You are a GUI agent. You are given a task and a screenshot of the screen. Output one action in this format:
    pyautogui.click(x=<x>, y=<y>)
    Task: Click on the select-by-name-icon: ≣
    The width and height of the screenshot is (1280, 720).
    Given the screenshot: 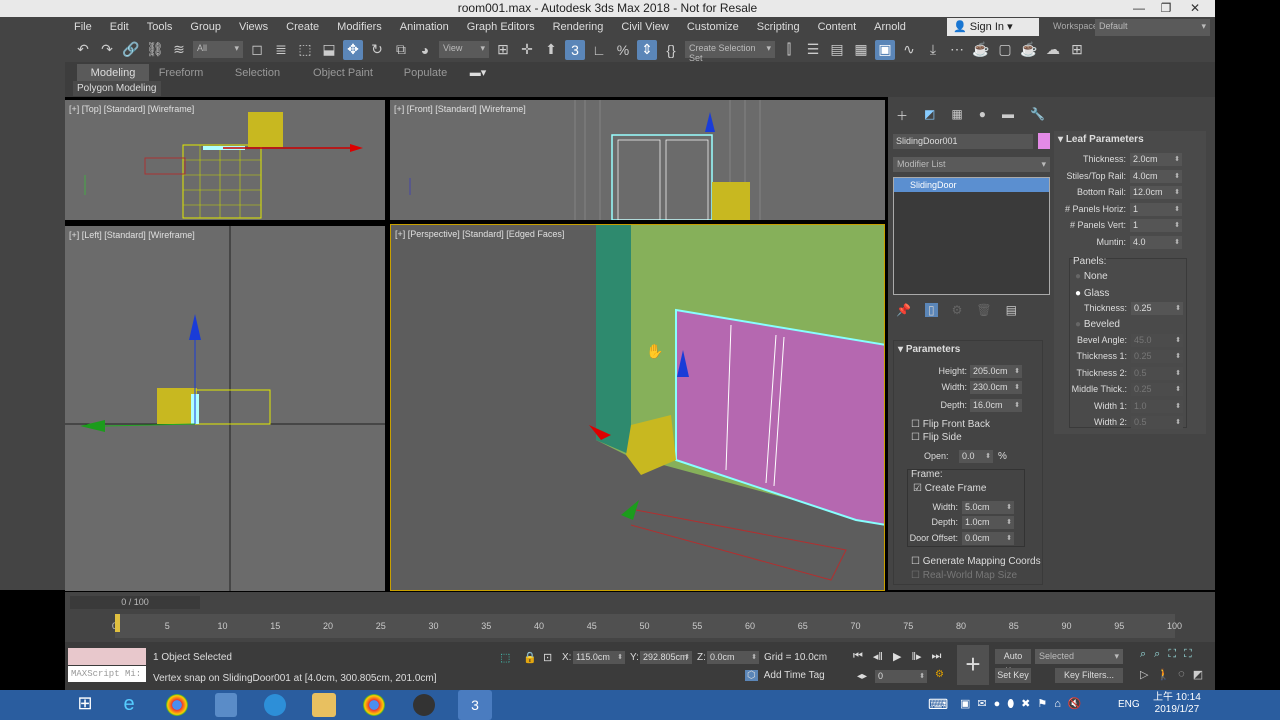 What is the action you would take?
    pyautogui.click(x=281, y=50)
    